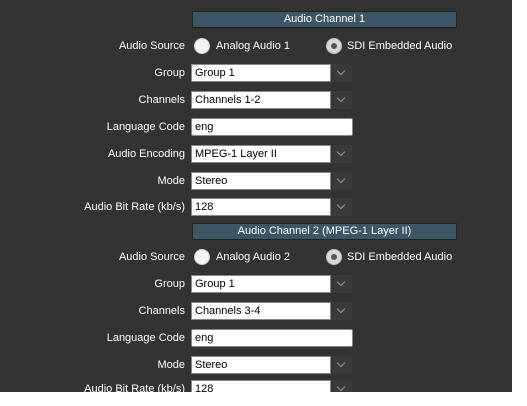 This screenshot has width=527, height=406. I want to click on radio-sdi-embedded-audio-ch1-label: SDI Embedded Audio, so click(399, 46).